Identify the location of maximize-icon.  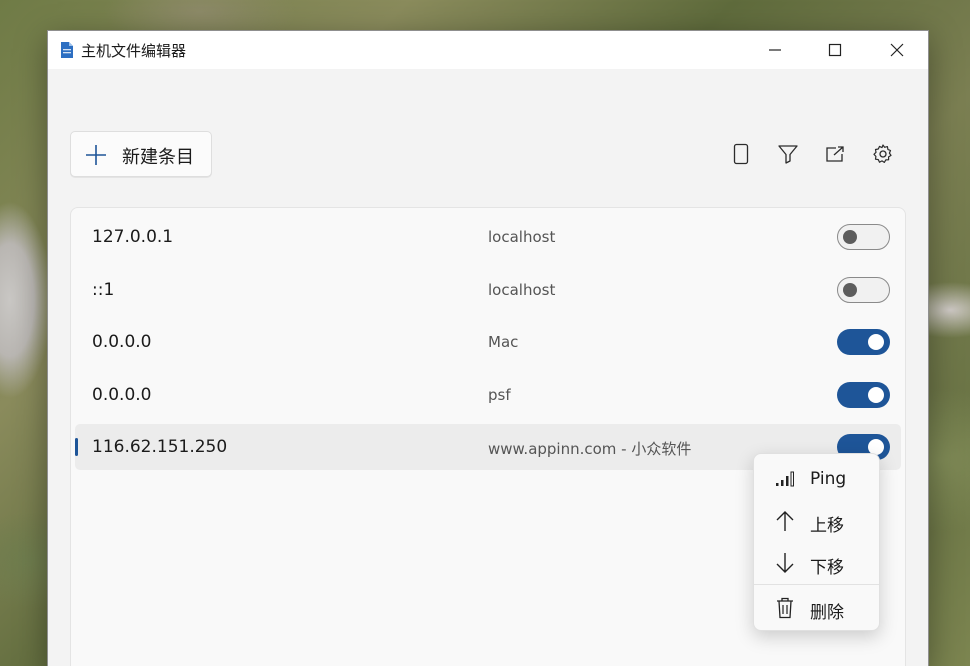
(835, 50).